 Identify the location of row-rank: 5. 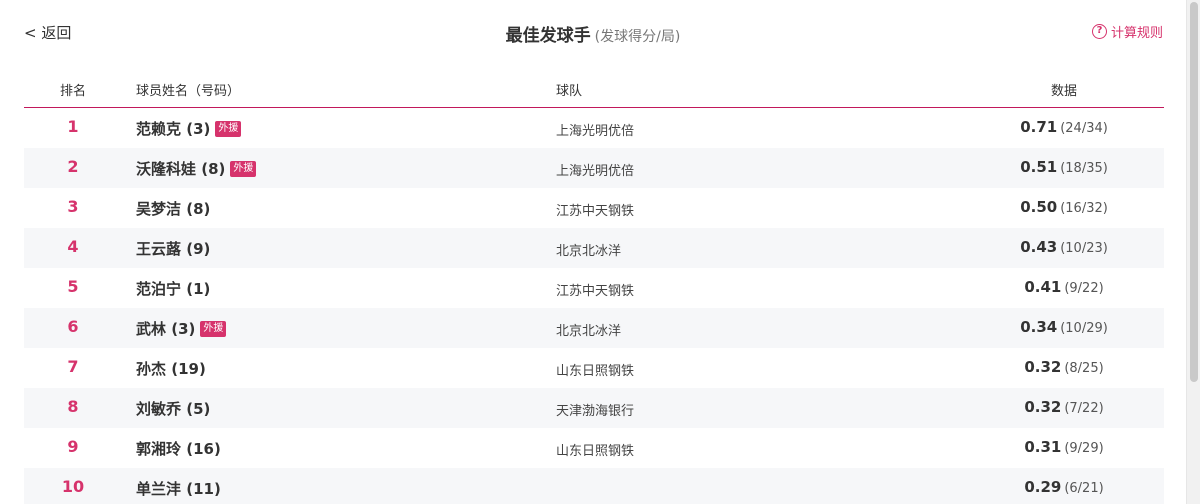
(73, 286).